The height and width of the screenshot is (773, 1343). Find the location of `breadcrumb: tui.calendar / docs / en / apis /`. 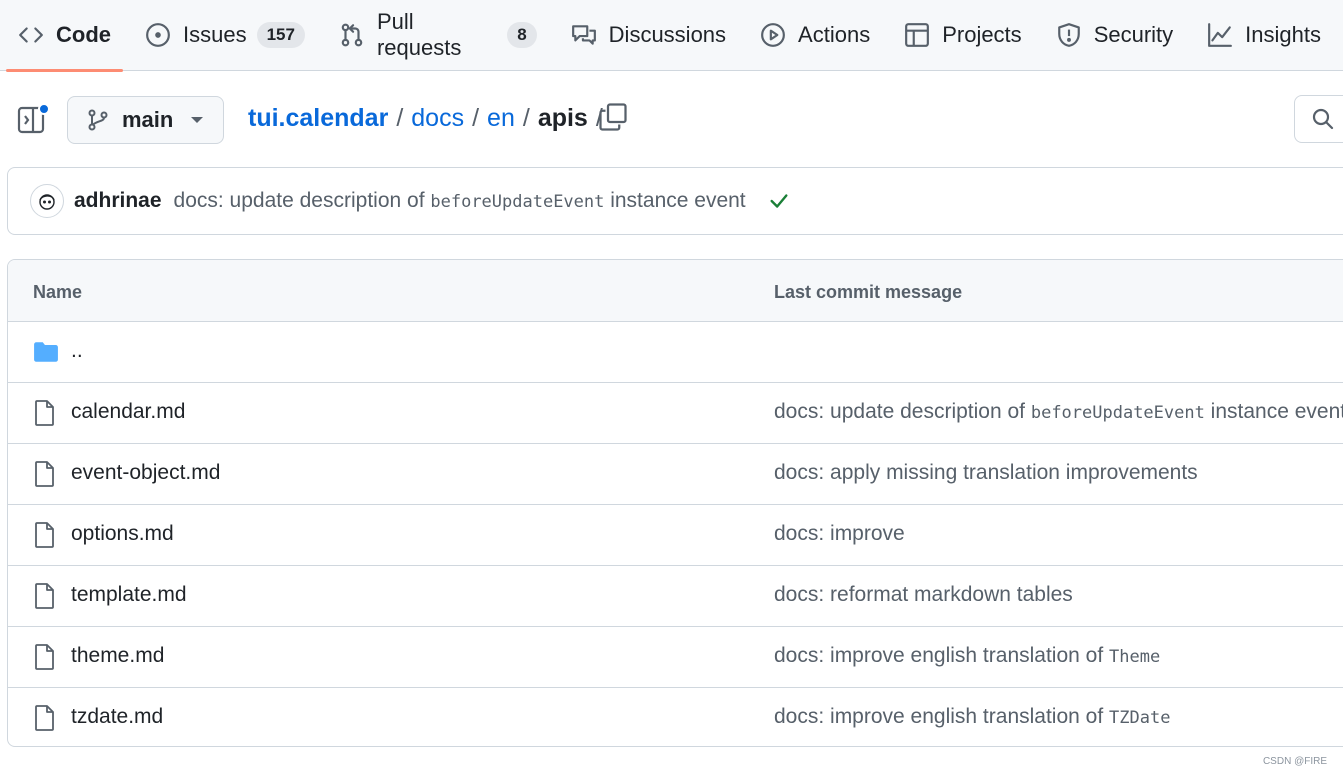

breadcrumb: tui.calendar / docs / en / apis / is located at coordinates (429, 118).